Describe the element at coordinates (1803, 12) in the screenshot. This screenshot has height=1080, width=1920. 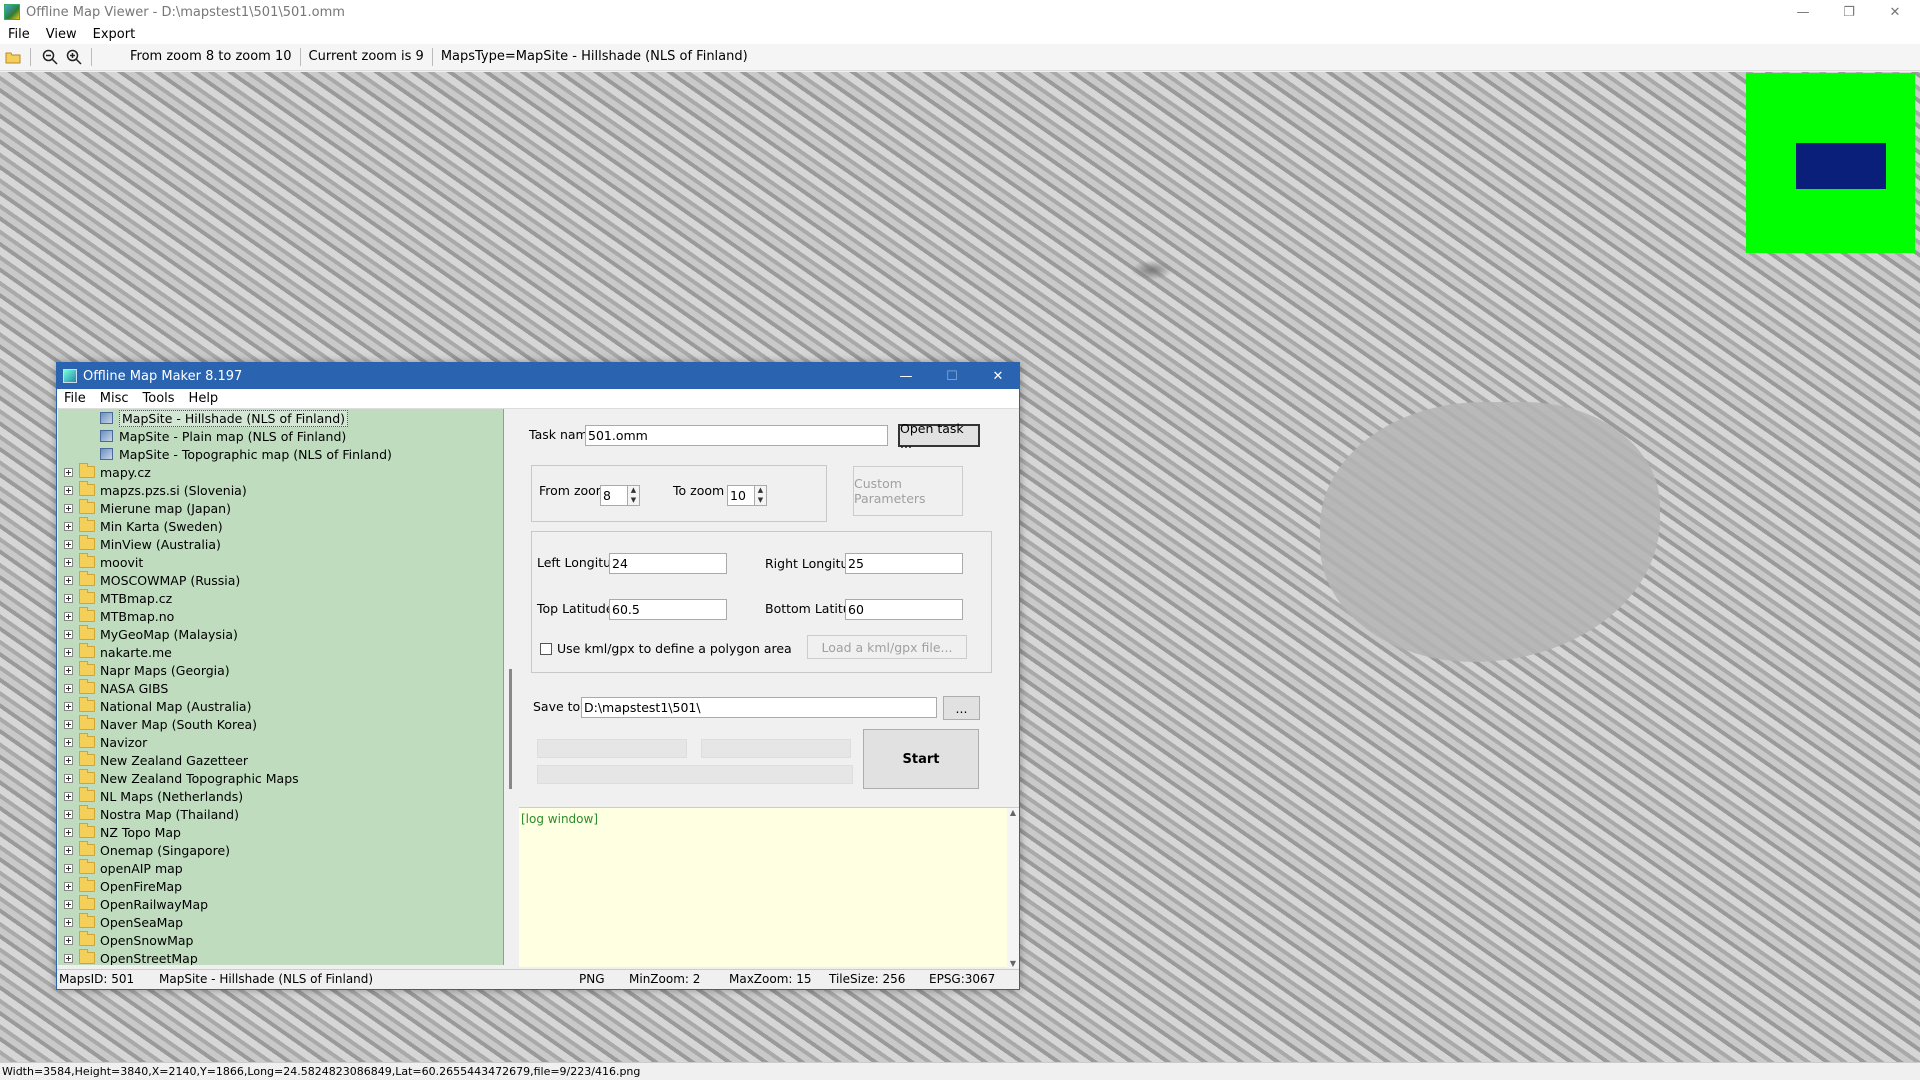
I see `minimize-button: —` at that location.